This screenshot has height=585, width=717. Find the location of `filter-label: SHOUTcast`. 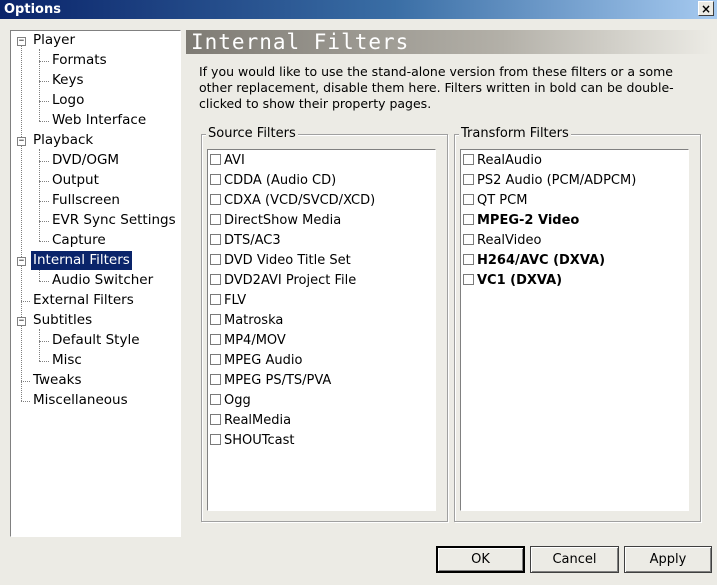

filter-label: SHOUTcast is located at coordinates (259, 440).